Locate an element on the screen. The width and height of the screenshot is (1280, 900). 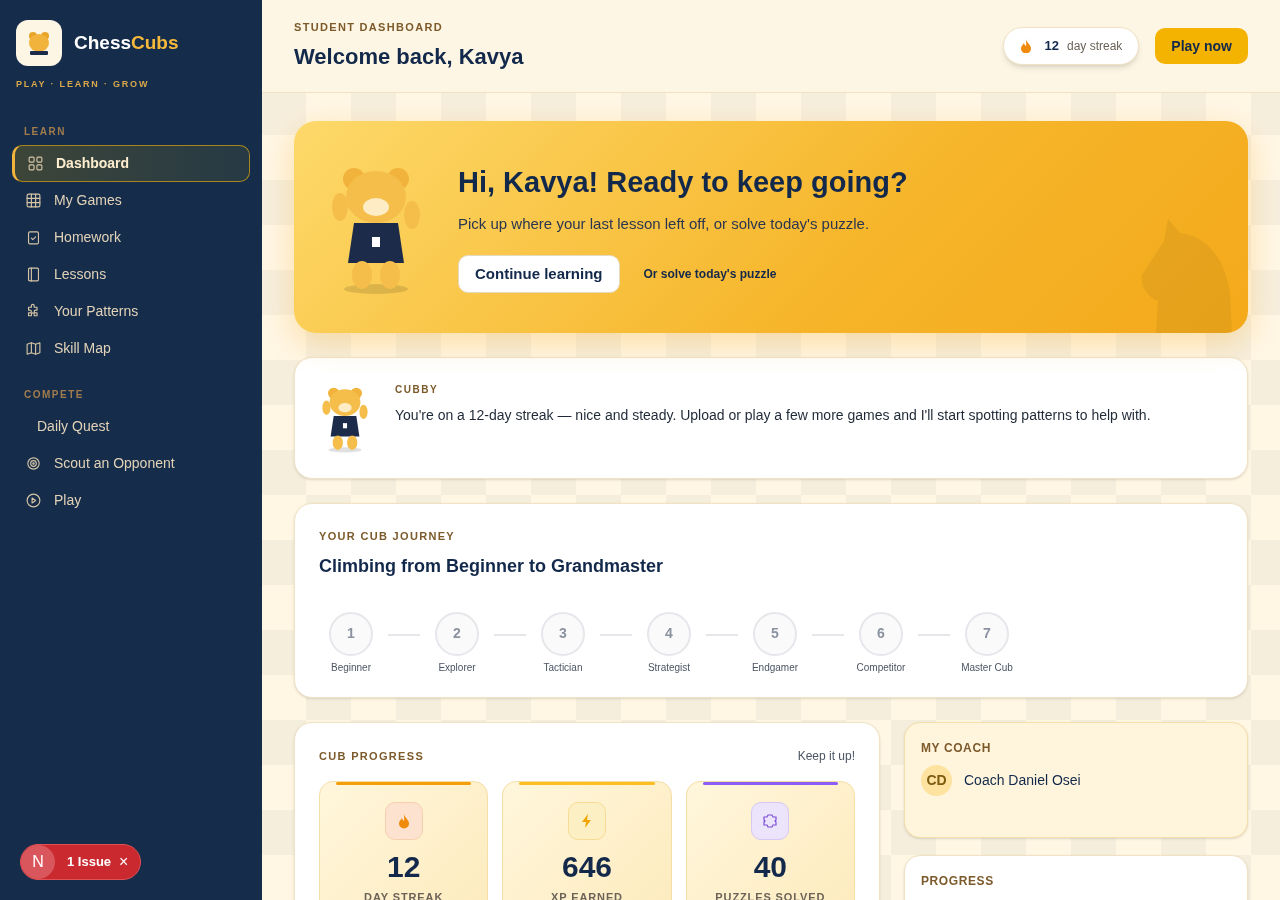
level-step: 7 is located at coordinates (987, 633).